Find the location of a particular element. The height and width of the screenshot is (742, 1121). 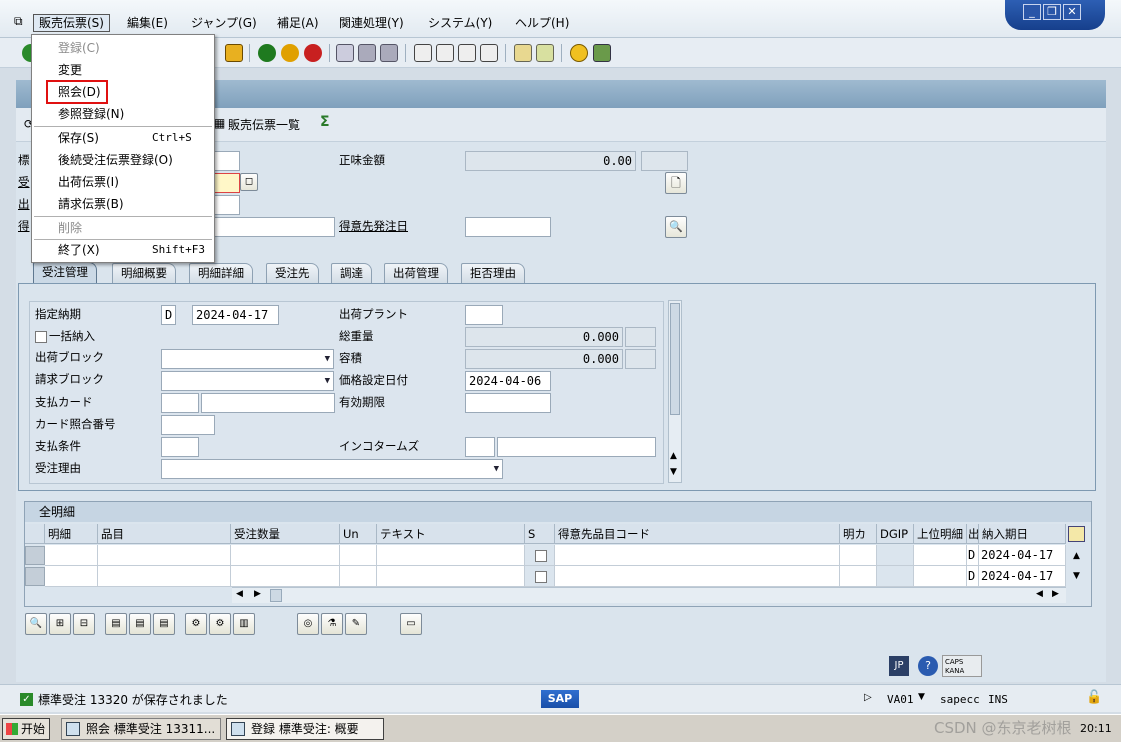

req-delivery-date-field: 2024-04-17 is located at coordinates (235, 315).